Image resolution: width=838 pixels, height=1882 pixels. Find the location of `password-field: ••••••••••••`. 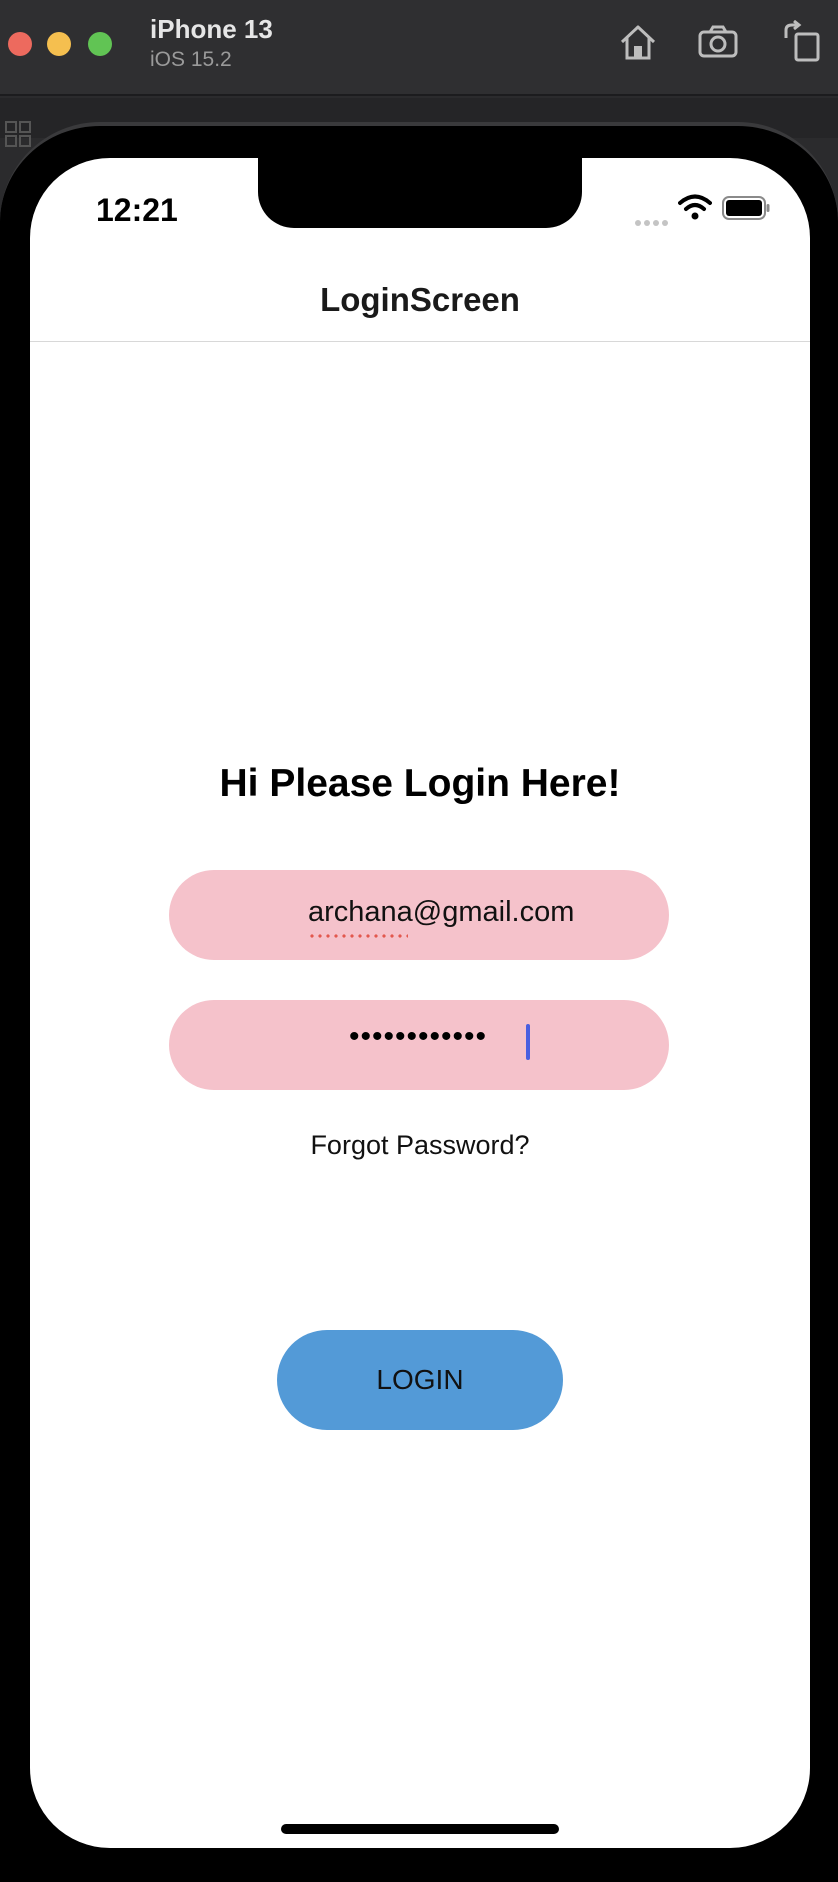

password-field: •••••••••••• is located at coordinates (419, 1045).